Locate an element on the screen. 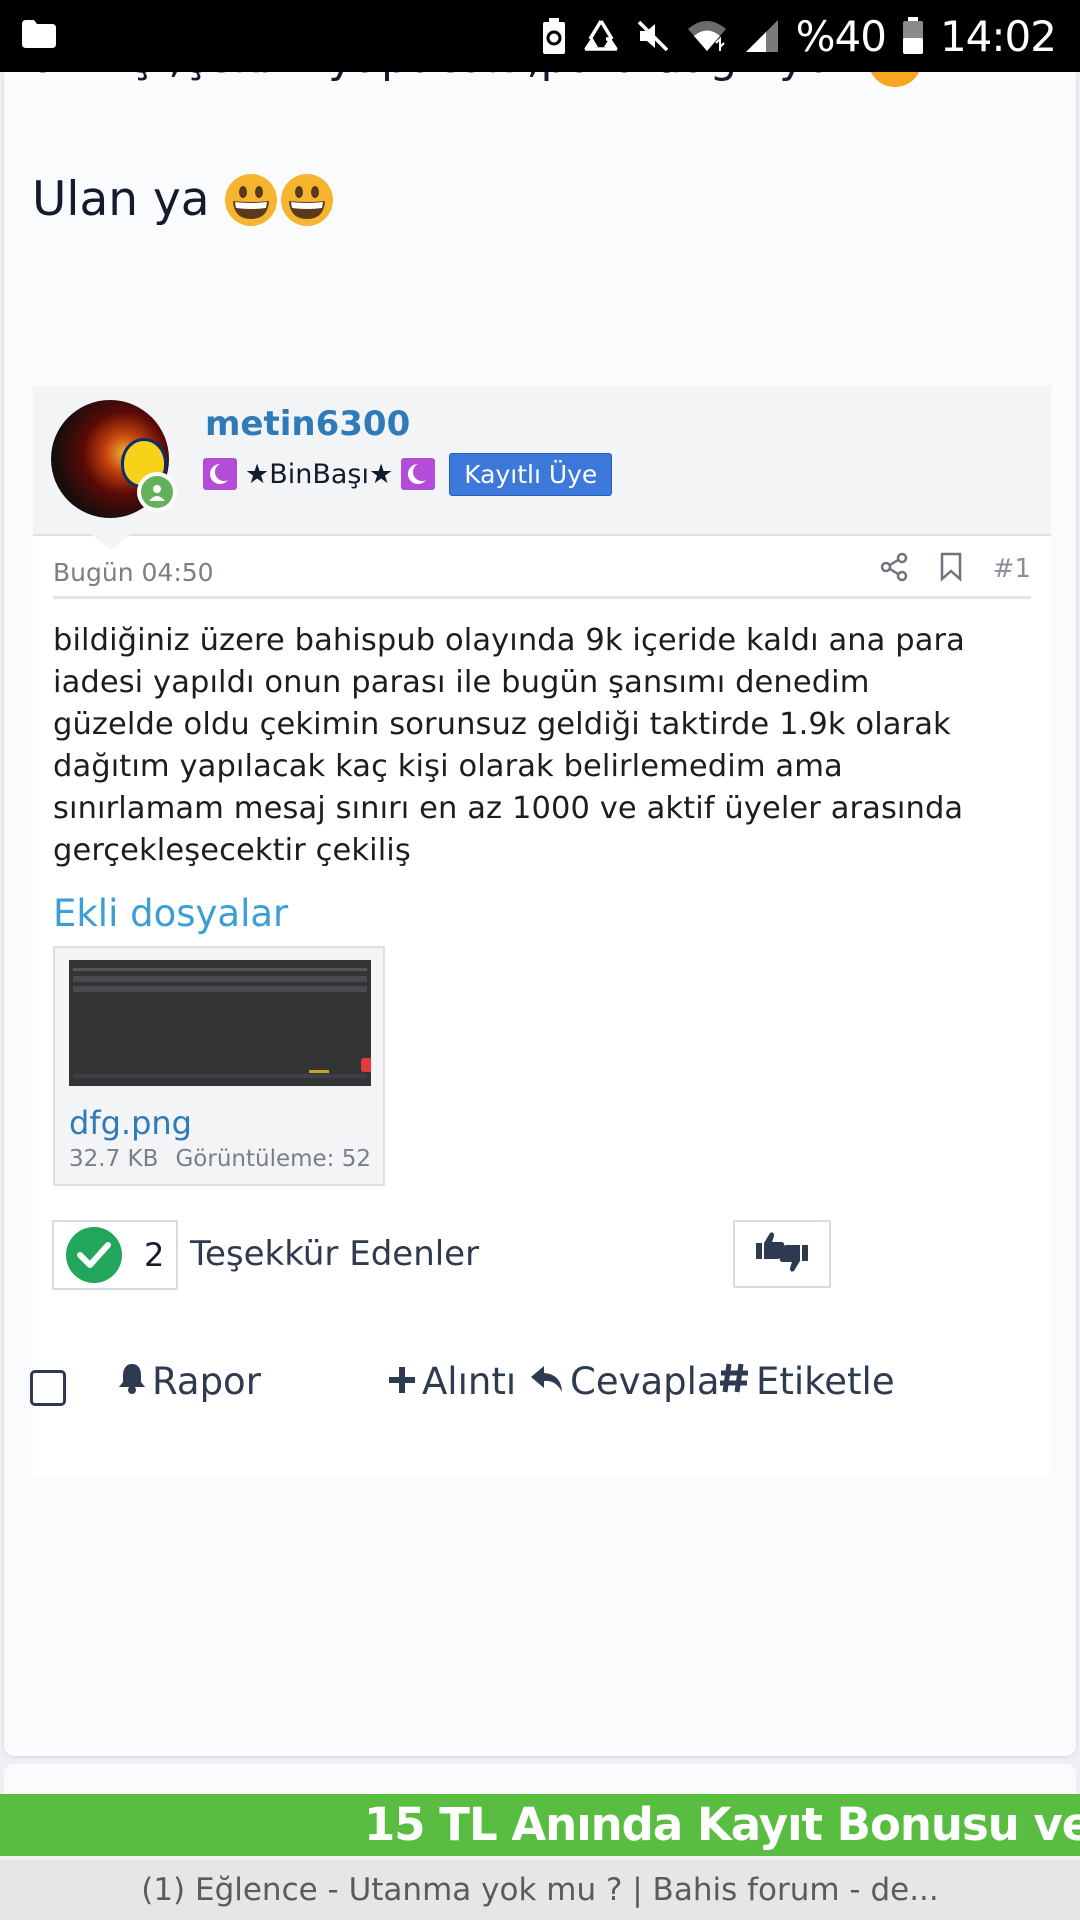 The image size is (1080, 1920). thumbs-up-down-icon is located at coordinates (782, 1254).